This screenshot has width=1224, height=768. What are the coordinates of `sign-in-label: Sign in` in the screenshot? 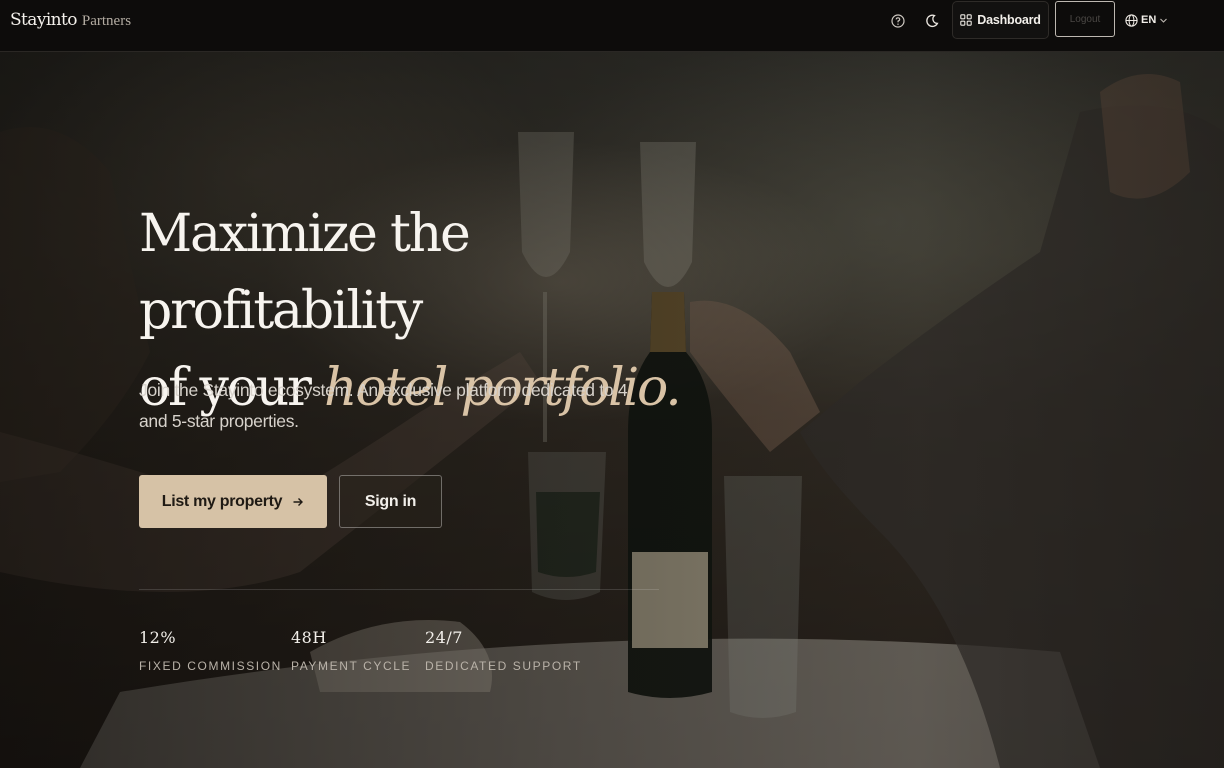 It's located at (390, 501).